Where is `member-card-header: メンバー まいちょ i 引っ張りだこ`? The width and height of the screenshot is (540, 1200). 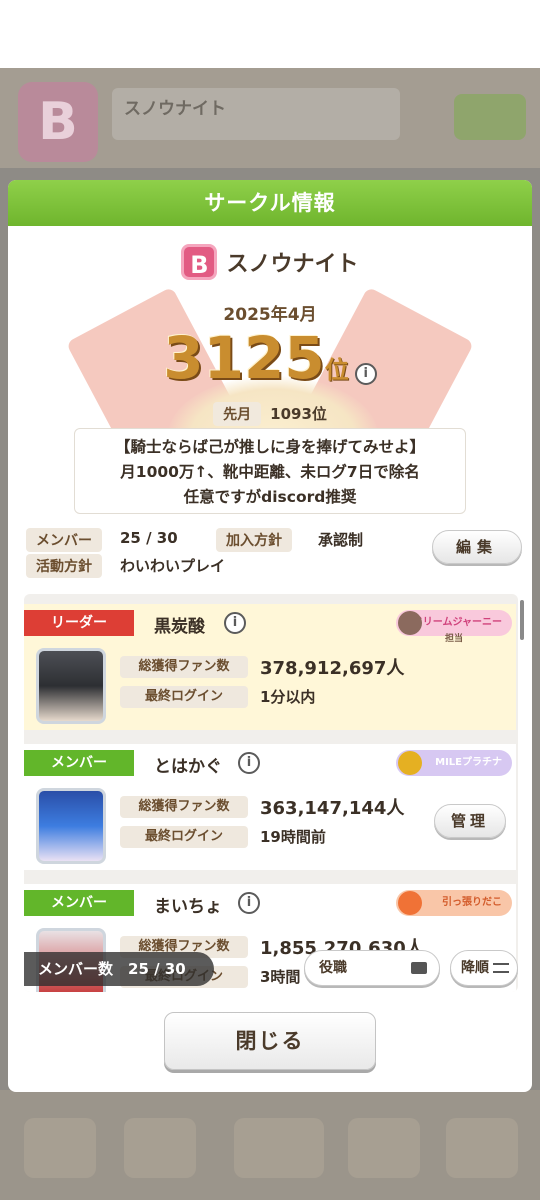
member-card-header: メンバー まいちょ i 引っ張りだこ is located at coordinates (270, 905).